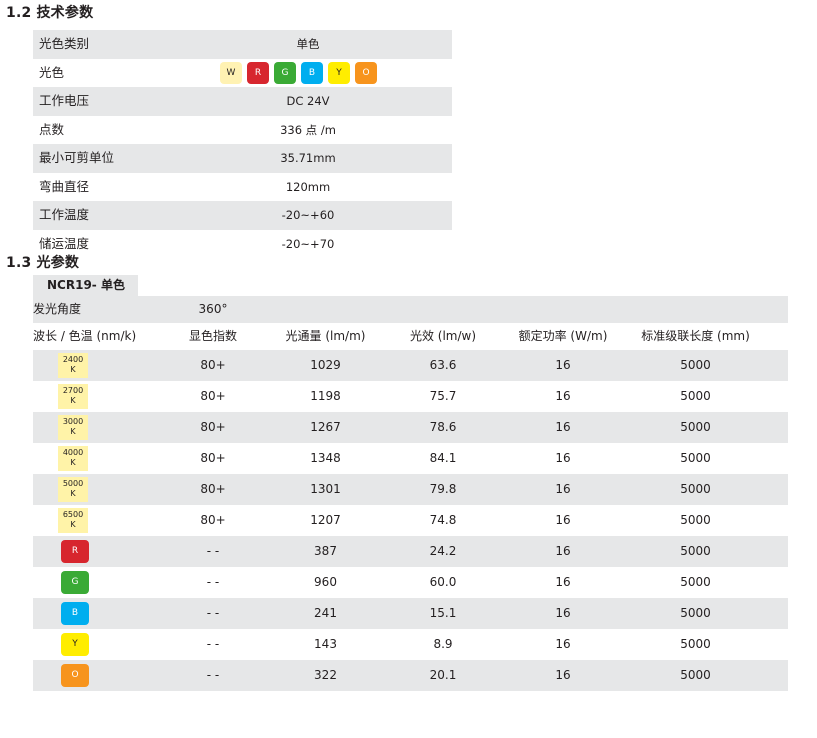 The image size is (817, 738). I want to click on spec-value: -20~+60, so click(308, 215).